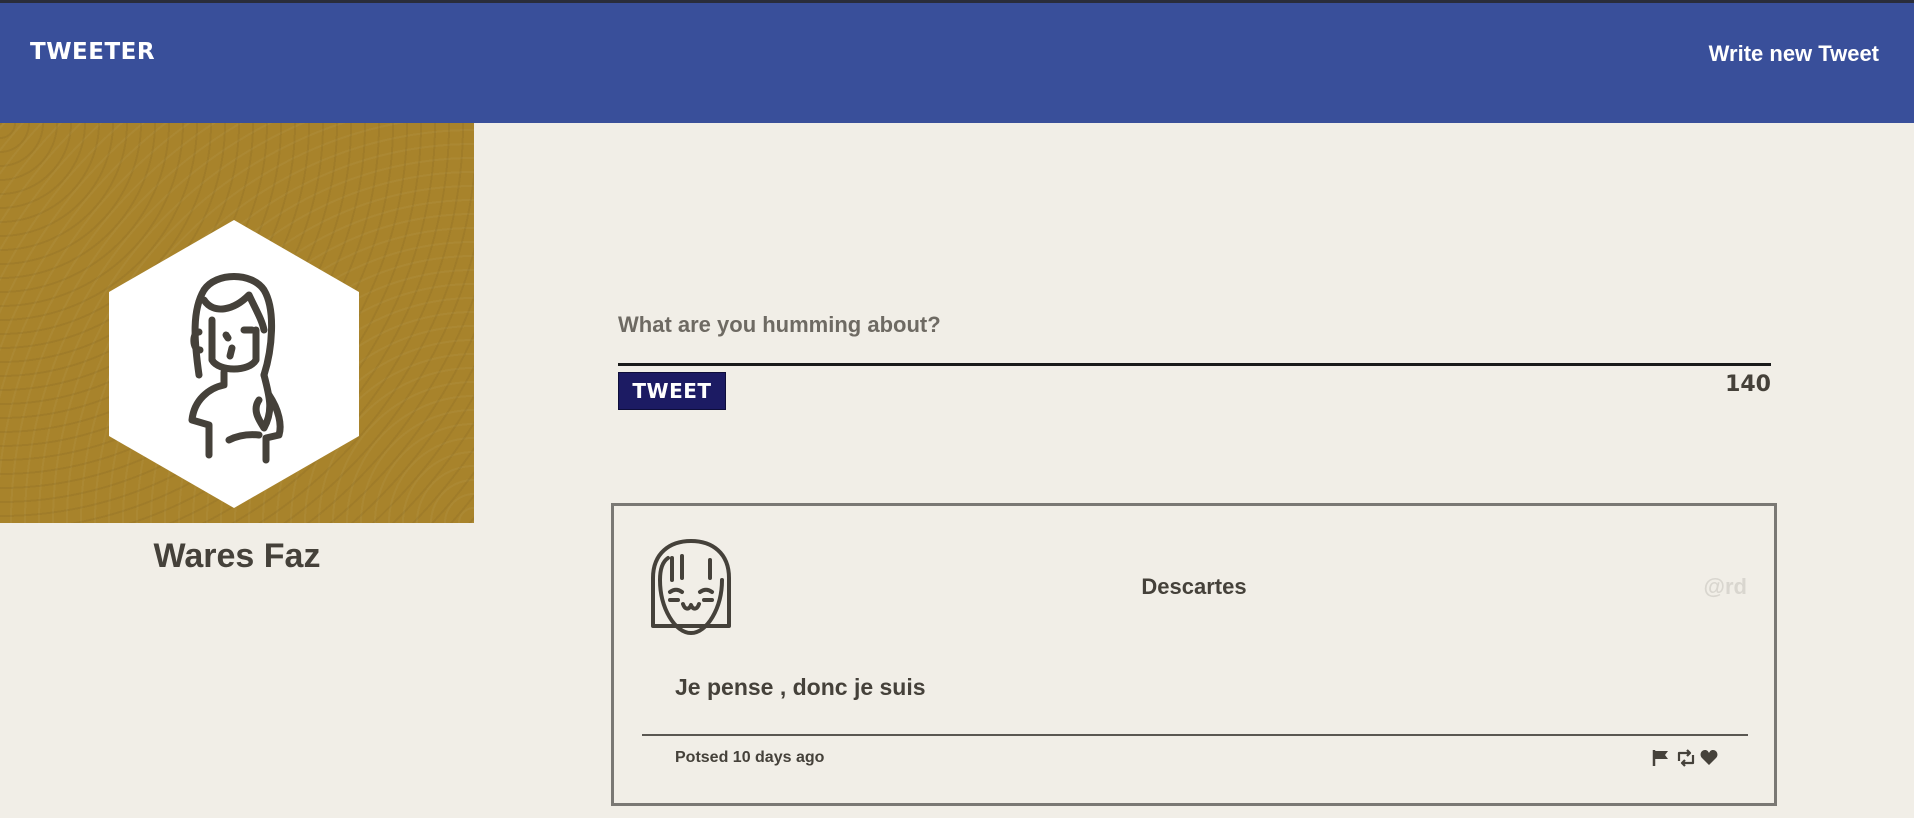 The width and height of the screenshot is (1914, 818). Describe the element at coordinates (1194, 586) in the screenshot. I see `tweet-author: Descartes` at that location.